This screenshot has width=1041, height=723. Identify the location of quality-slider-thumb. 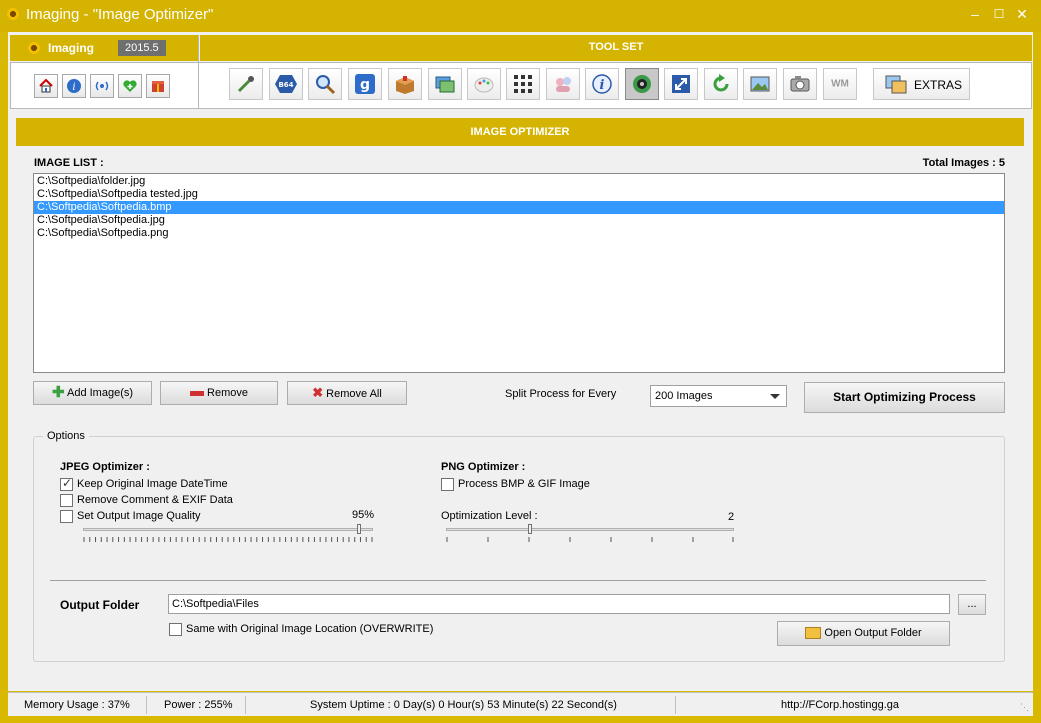
(358, 529).